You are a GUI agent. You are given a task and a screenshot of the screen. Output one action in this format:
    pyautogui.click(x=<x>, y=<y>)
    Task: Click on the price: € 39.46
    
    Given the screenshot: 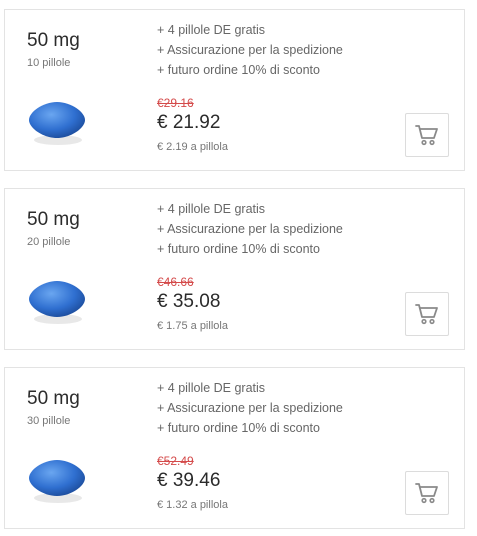 What is the action you would take?
    pyautogui.click(x=189, y=480)
    